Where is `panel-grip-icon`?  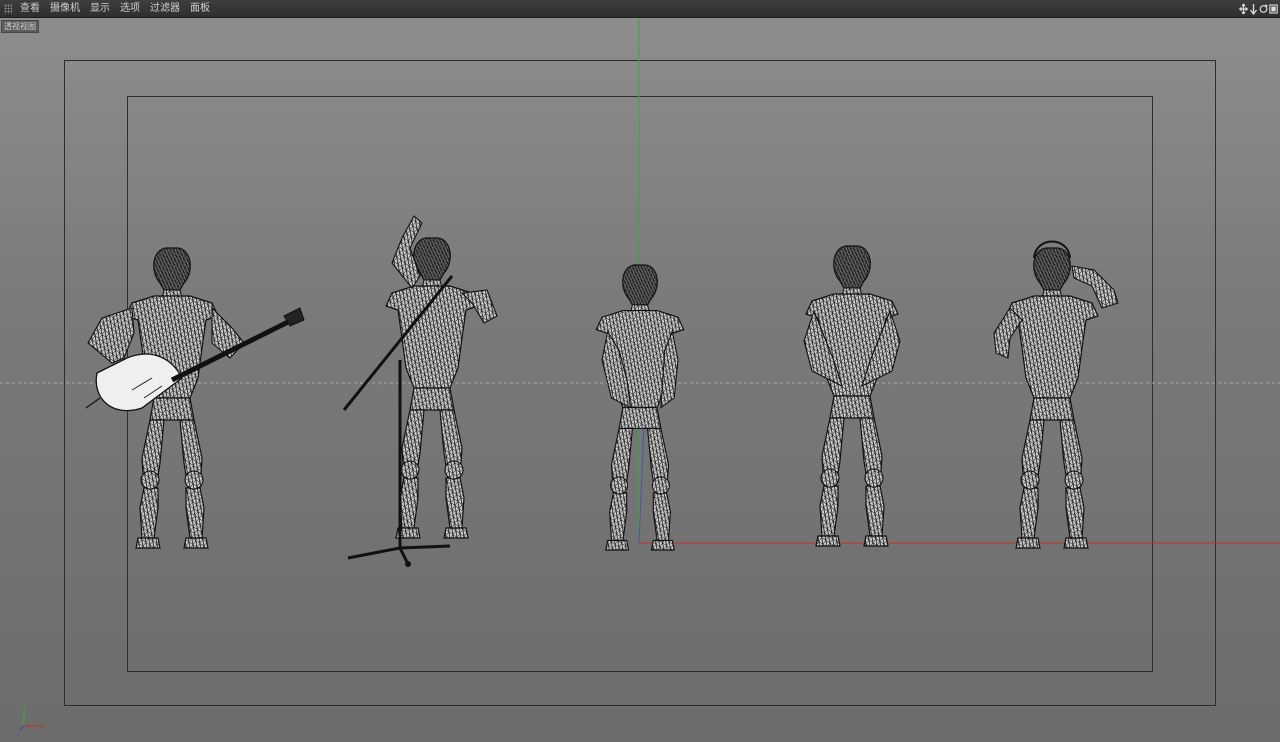 panel-grip-icon is located at coordinates (8, 8).